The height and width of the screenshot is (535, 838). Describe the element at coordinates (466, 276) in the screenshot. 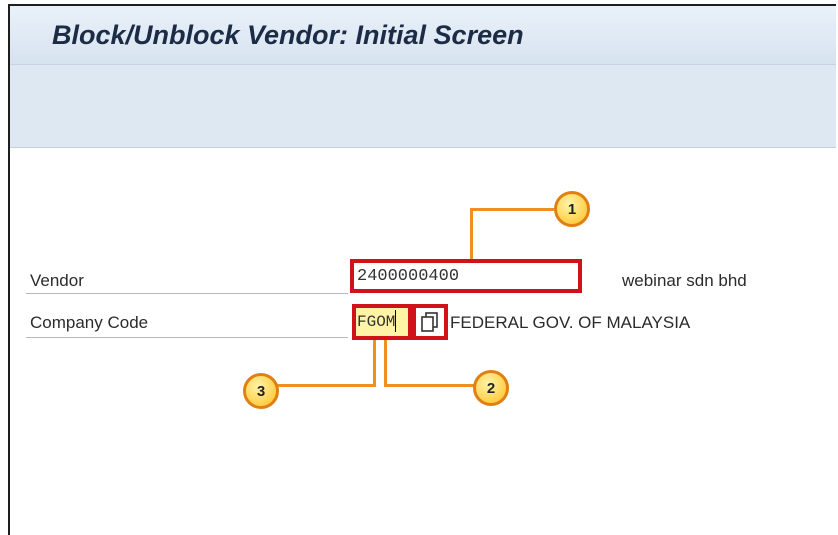

I see `vendor-input: 2400000400` at that location.